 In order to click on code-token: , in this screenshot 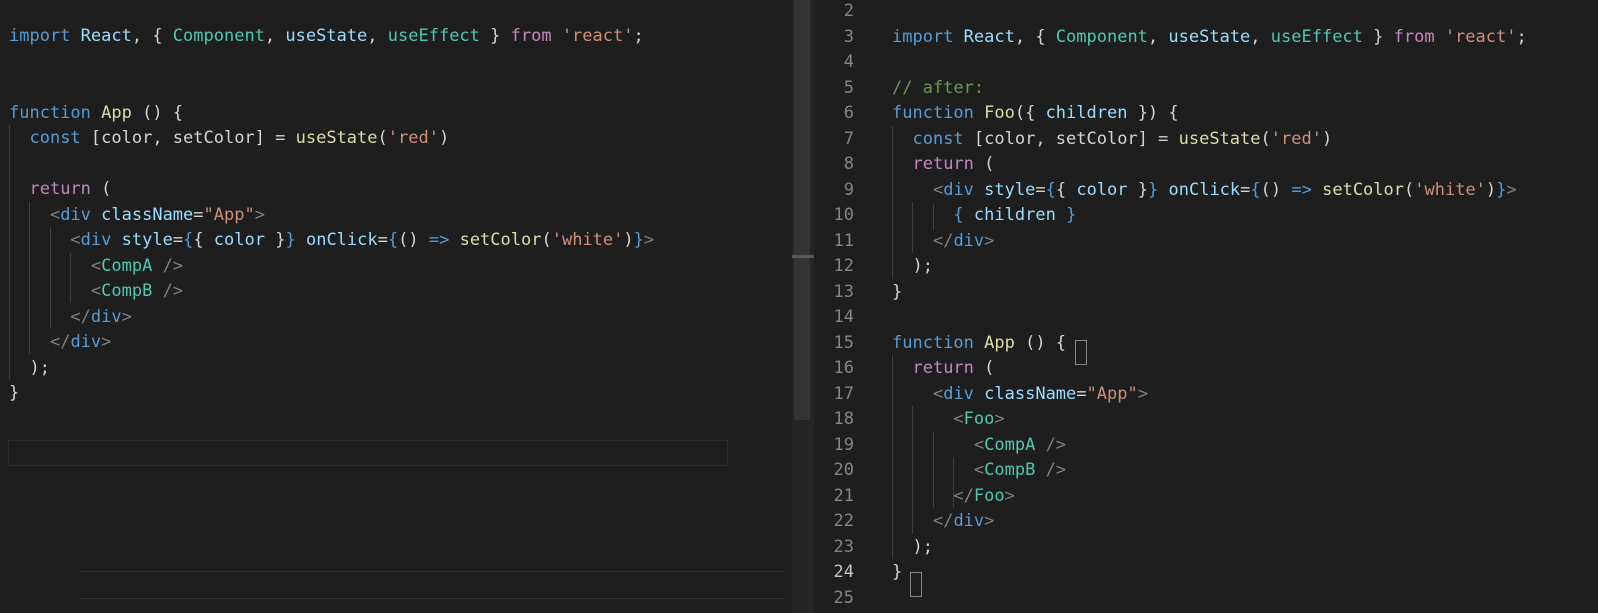, I will do `click(275, 36)`.